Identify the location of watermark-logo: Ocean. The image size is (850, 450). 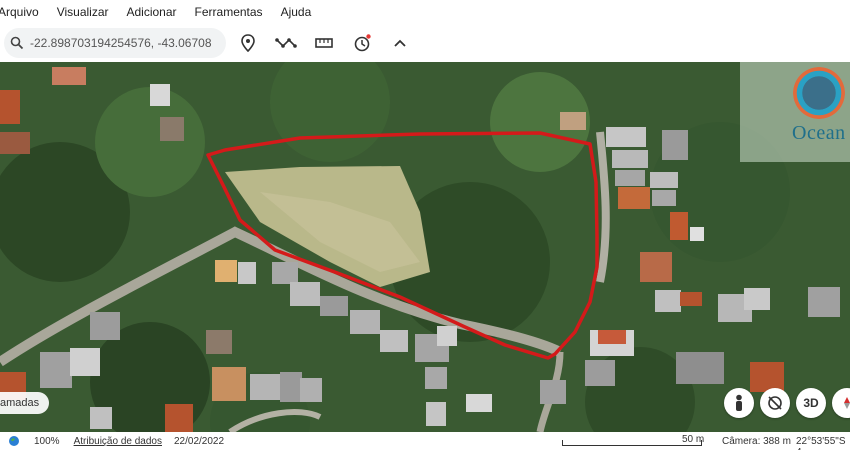
(795, 112).